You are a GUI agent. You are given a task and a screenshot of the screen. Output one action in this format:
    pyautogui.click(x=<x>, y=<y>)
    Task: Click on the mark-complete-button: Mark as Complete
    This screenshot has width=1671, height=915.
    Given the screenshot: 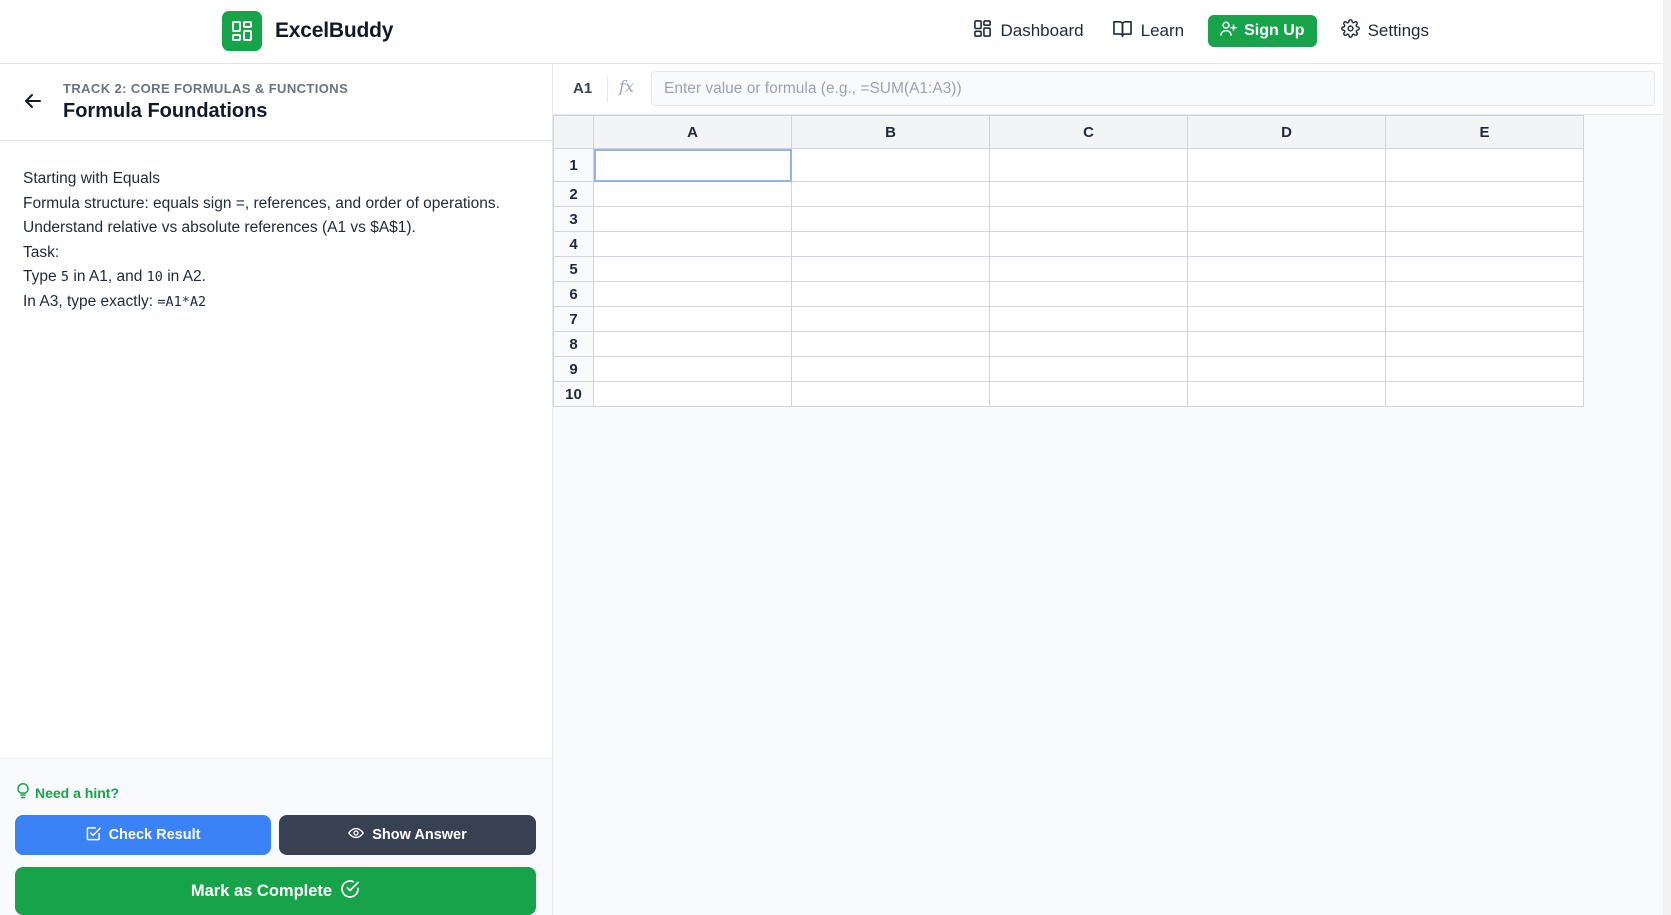 What is the action you would take?
    pyautogui.click(x=275, y=891)
    